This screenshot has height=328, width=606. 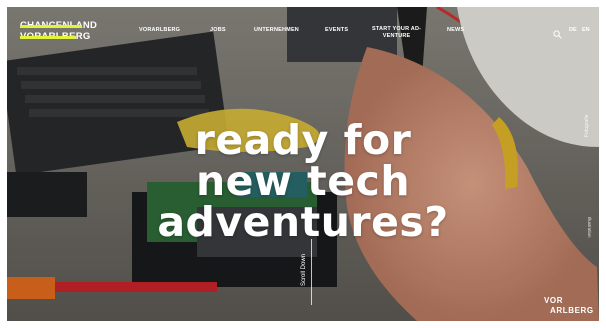 I want to click on nav-item-unternehmen: UNTERNEHMEN, so click(x=276, y=30).